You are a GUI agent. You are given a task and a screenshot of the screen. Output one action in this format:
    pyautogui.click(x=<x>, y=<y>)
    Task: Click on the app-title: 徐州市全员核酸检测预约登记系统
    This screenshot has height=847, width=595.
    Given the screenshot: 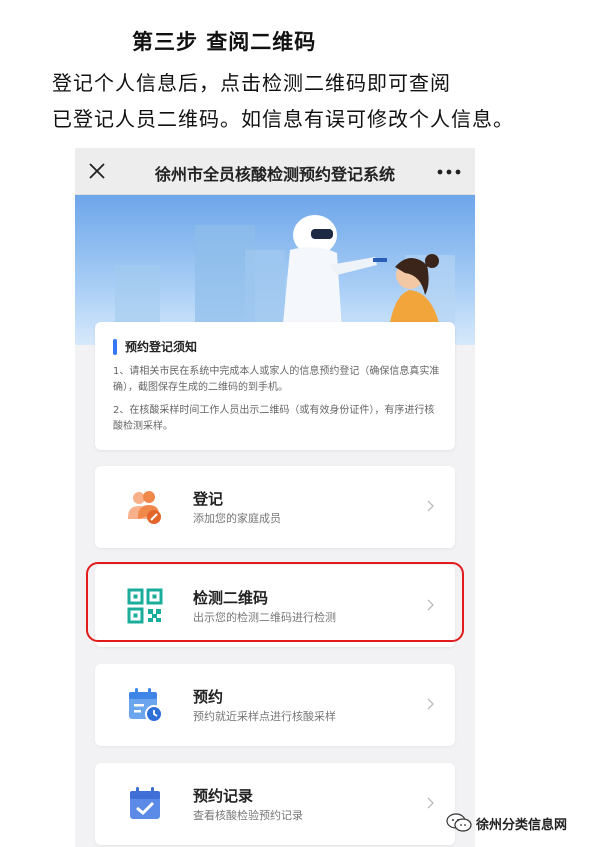 What is the action you would take?
    pyautogui.click(x=274, y=174)
    